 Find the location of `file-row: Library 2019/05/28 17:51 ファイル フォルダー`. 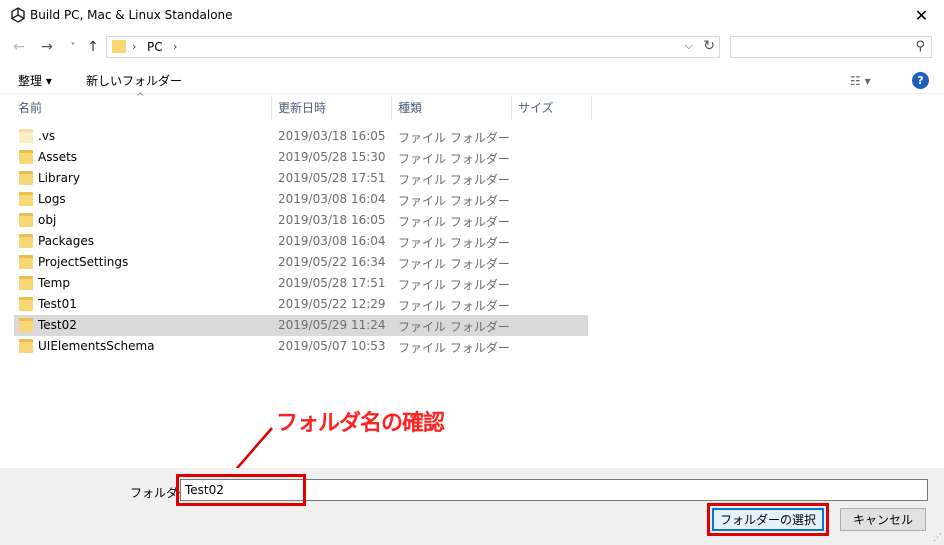

file-row: Library 2019/05/28 17:51 ファイル フォルダー is located at coordinates (301, 178).